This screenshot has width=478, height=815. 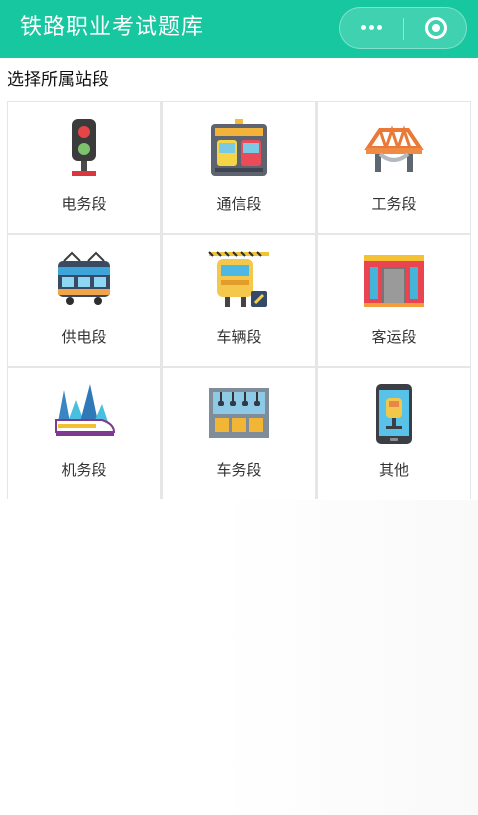 I want to click on mini-program-capsule, so click(x=403, y=28).